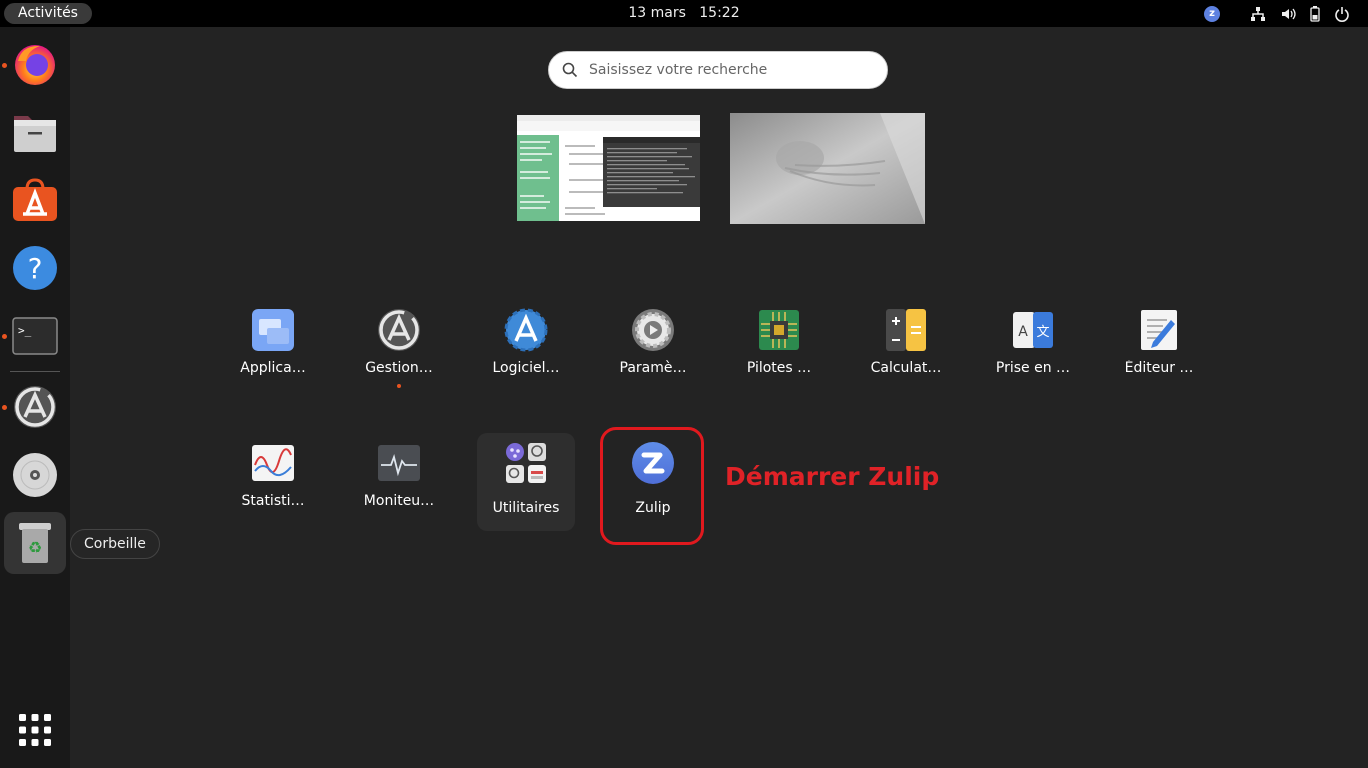 Image resolution: width=1368 pixels, height=768 pixels. What do you see at coordinates (526, 330) in the screenshot?
I see `software-properties-icon` at bounding box center [526, 330].